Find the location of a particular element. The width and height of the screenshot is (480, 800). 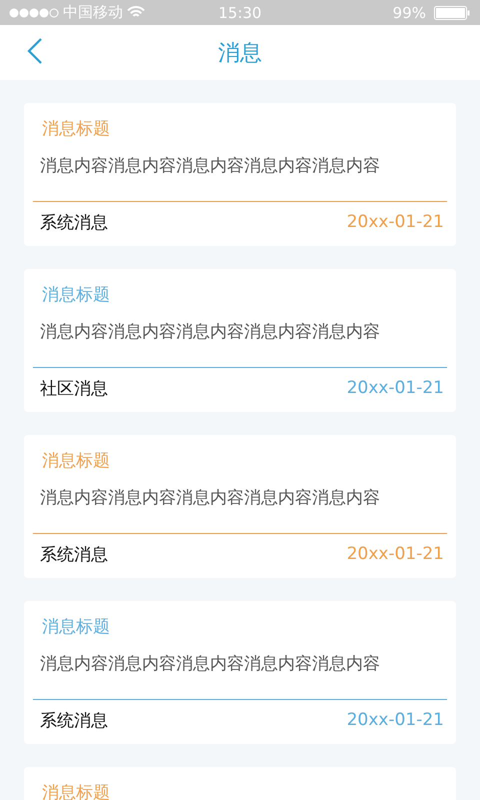

signal-icon is located at coordinates (34, 13).